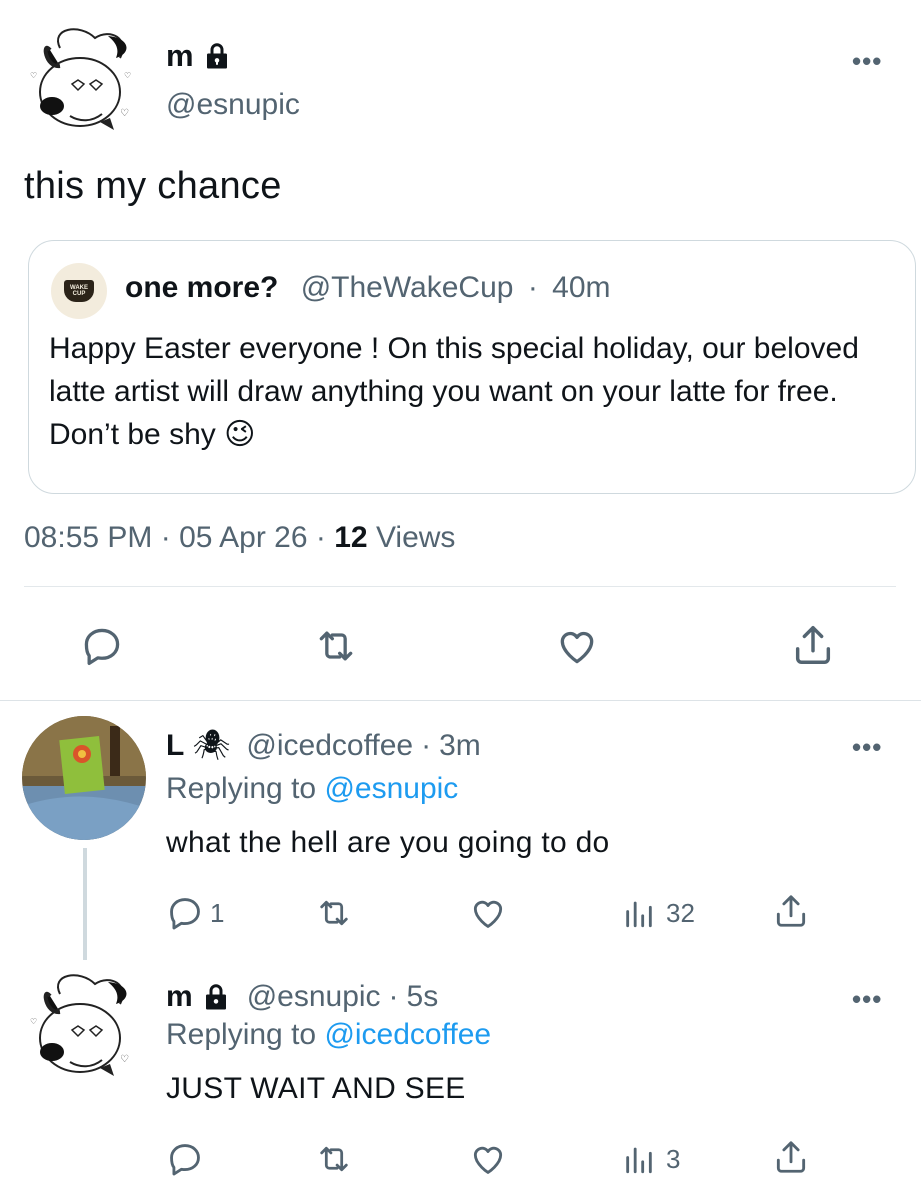  I want to click on views-count: 12, so click(351, 537).